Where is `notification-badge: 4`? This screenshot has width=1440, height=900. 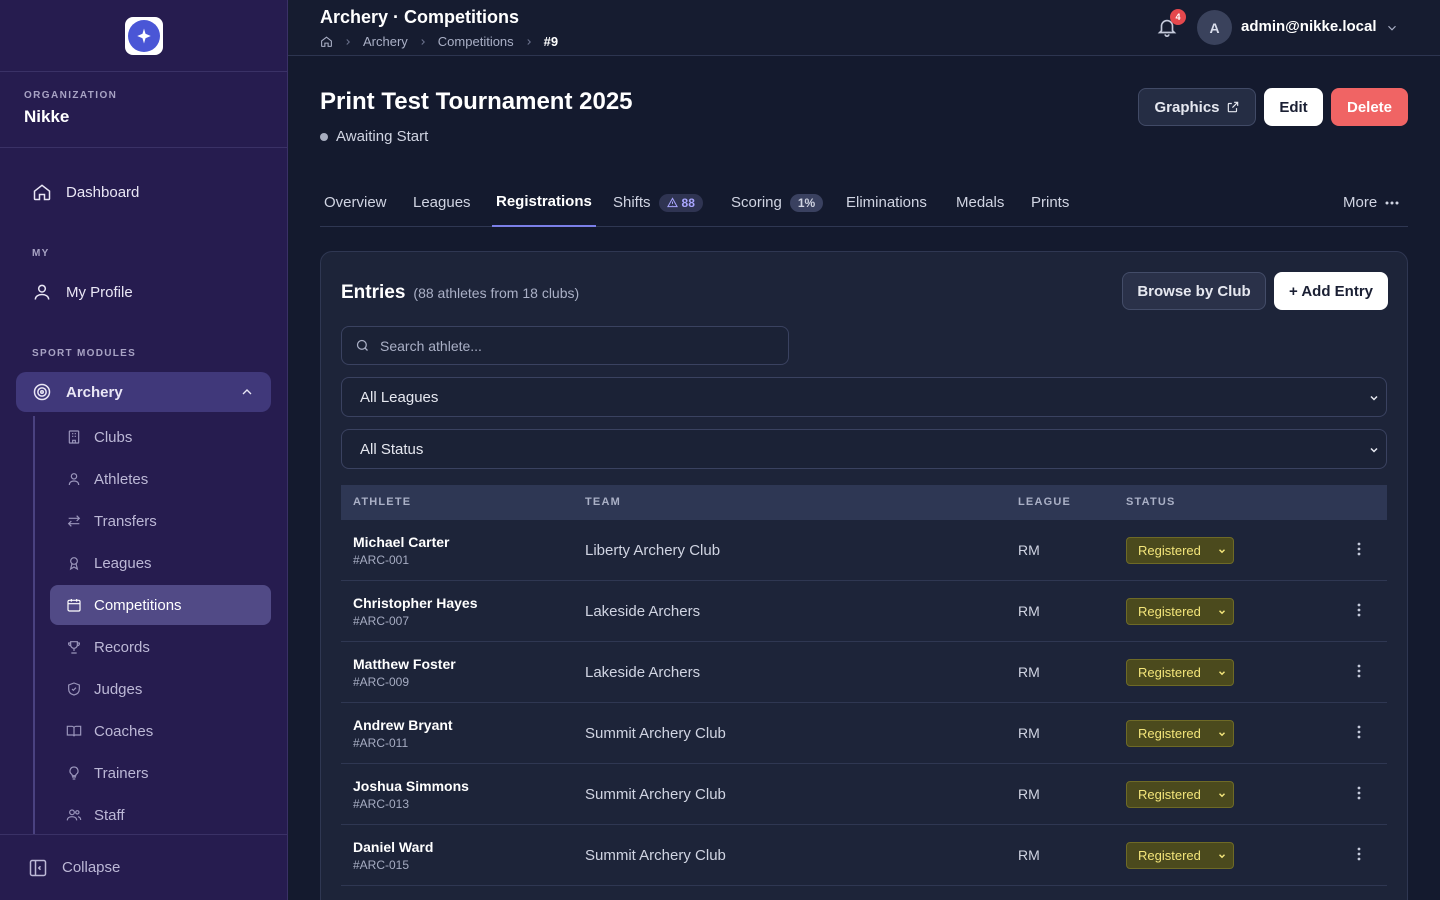
notification-badge: 4 is located at coordinates (1178, 17).